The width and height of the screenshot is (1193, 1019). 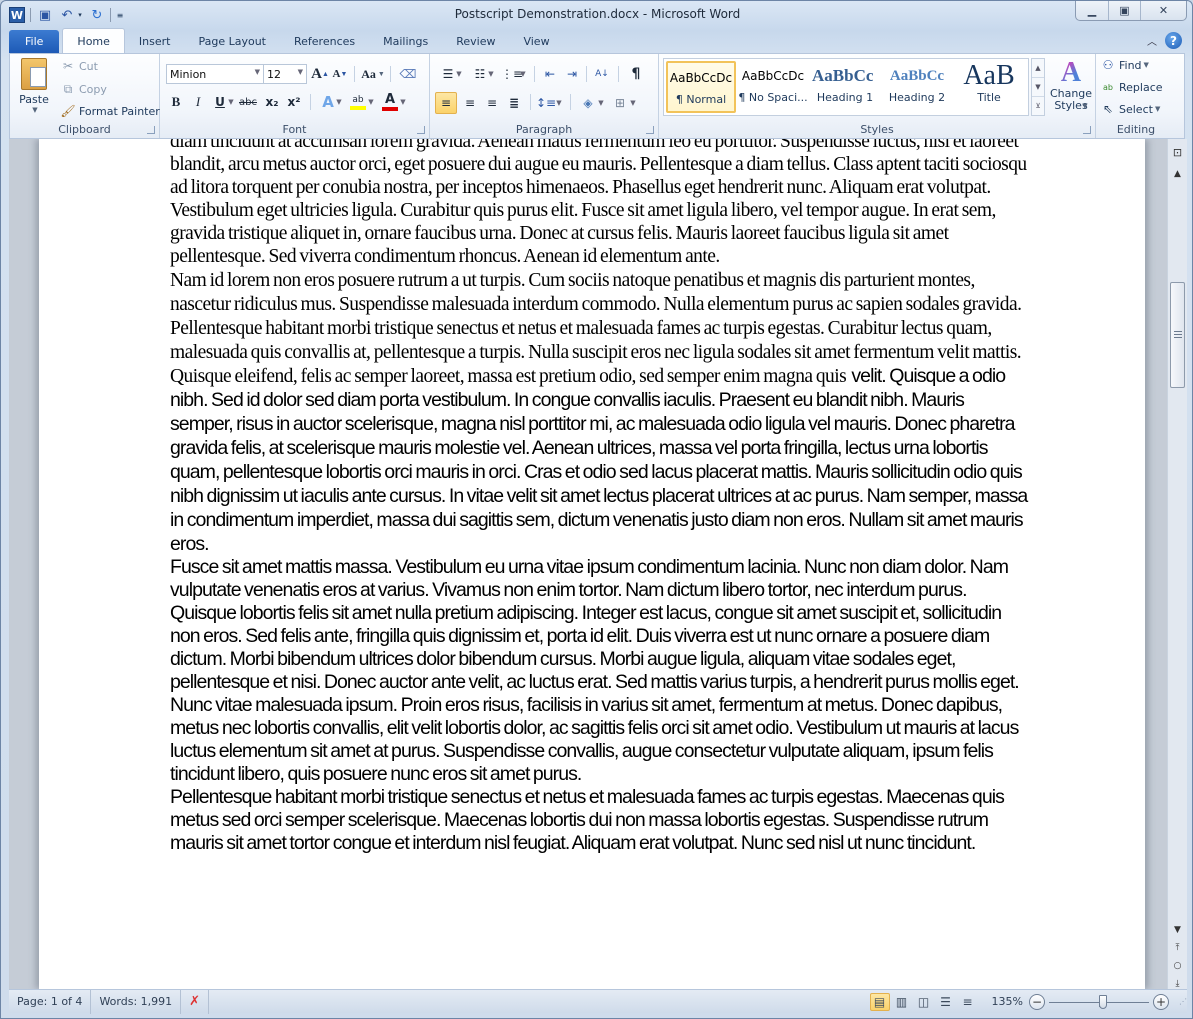 What do you see at coordinates (1007, 1001) in the screenshot?
I see `zoom-level: 135%` at bounding box center [1007, 1001].